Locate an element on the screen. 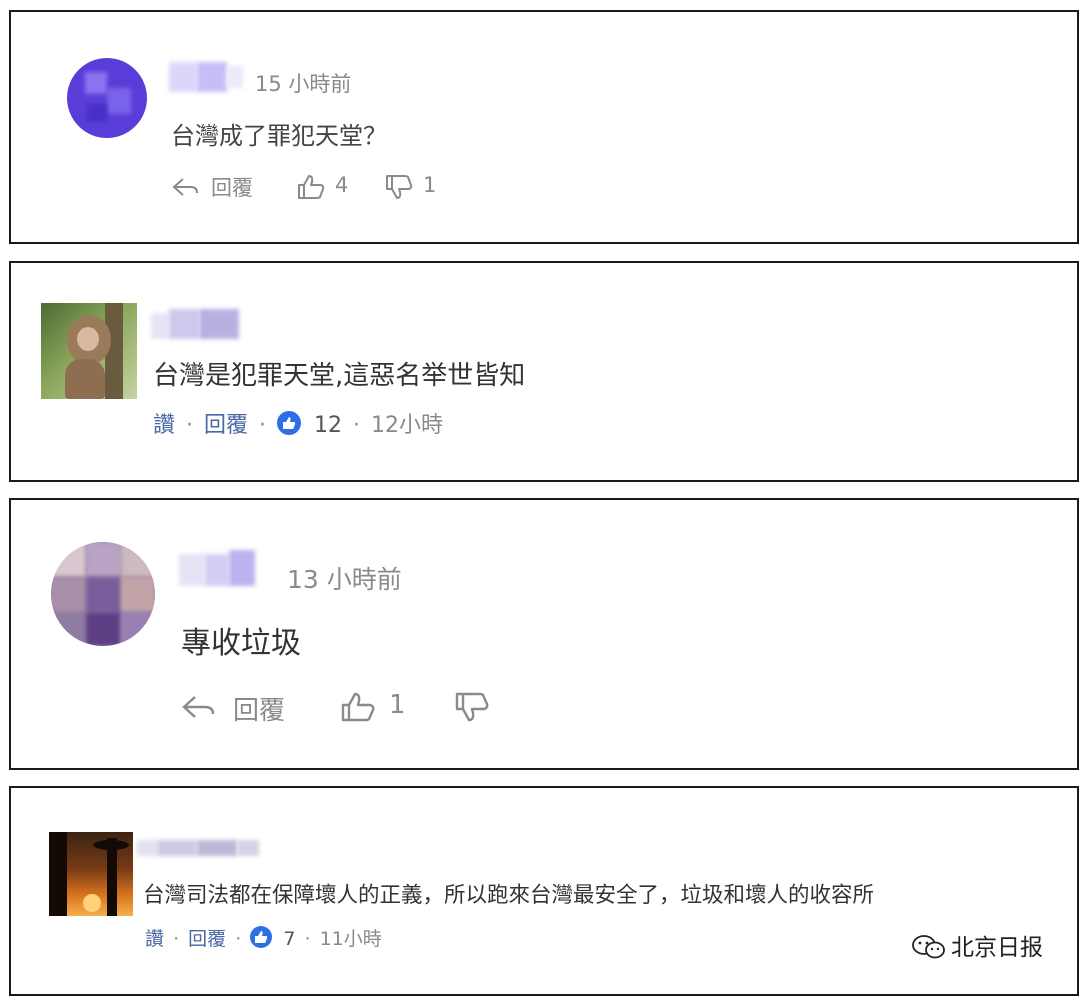 Image resolution: width=1080 pixels, height=996 pixels. timestamp: 13 小時前 is located at coordinates (344, 579).